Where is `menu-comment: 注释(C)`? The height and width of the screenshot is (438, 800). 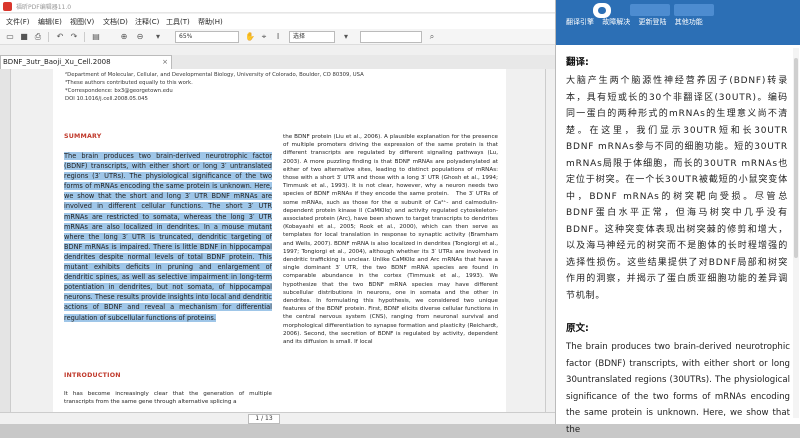
menu-comment: 注释(C) is located at coordinates (147, 22).